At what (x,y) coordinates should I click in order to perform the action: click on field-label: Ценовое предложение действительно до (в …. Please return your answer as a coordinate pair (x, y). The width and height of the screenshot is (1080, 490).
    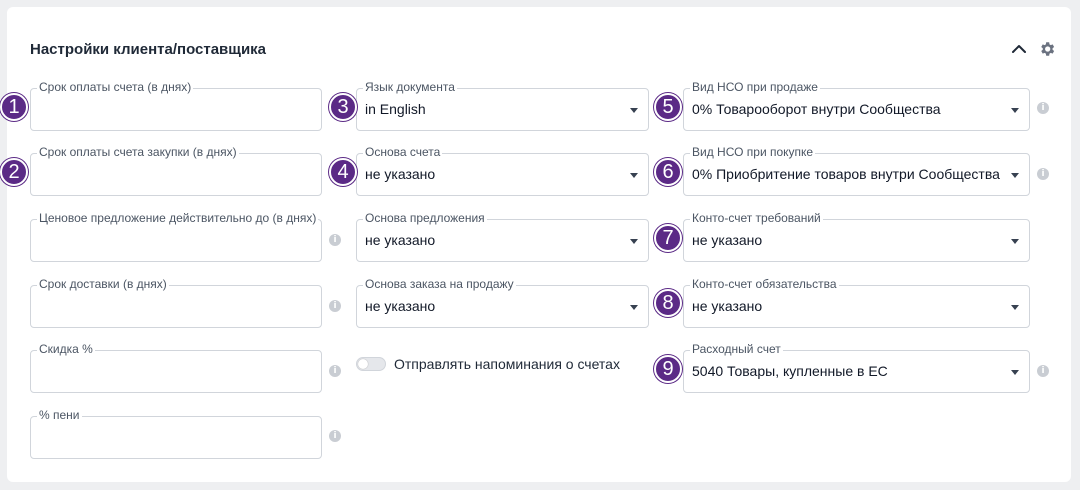
    Looking at the image, I should click on (178, 218).